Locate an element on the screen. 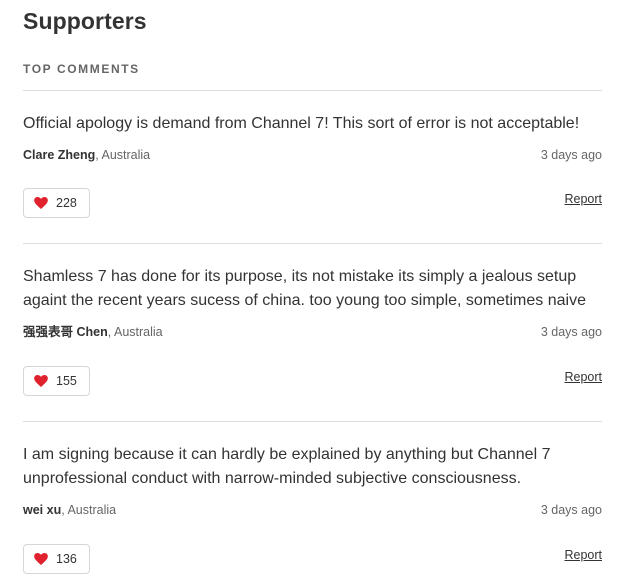 The image size is (623, 581). comment-author: 强强表哥 Chen, Australia is located at coordinates (93, 332).